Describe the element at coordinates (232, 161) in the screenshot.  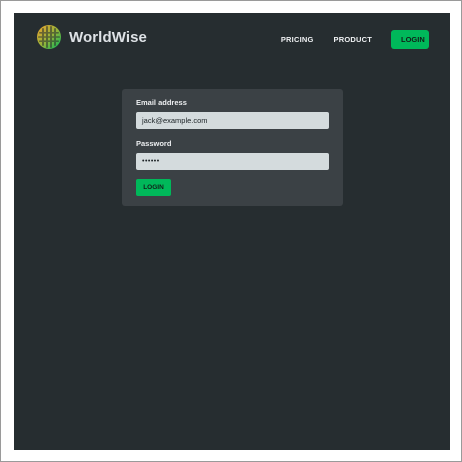
I see `password-field: ••••••` at that location.